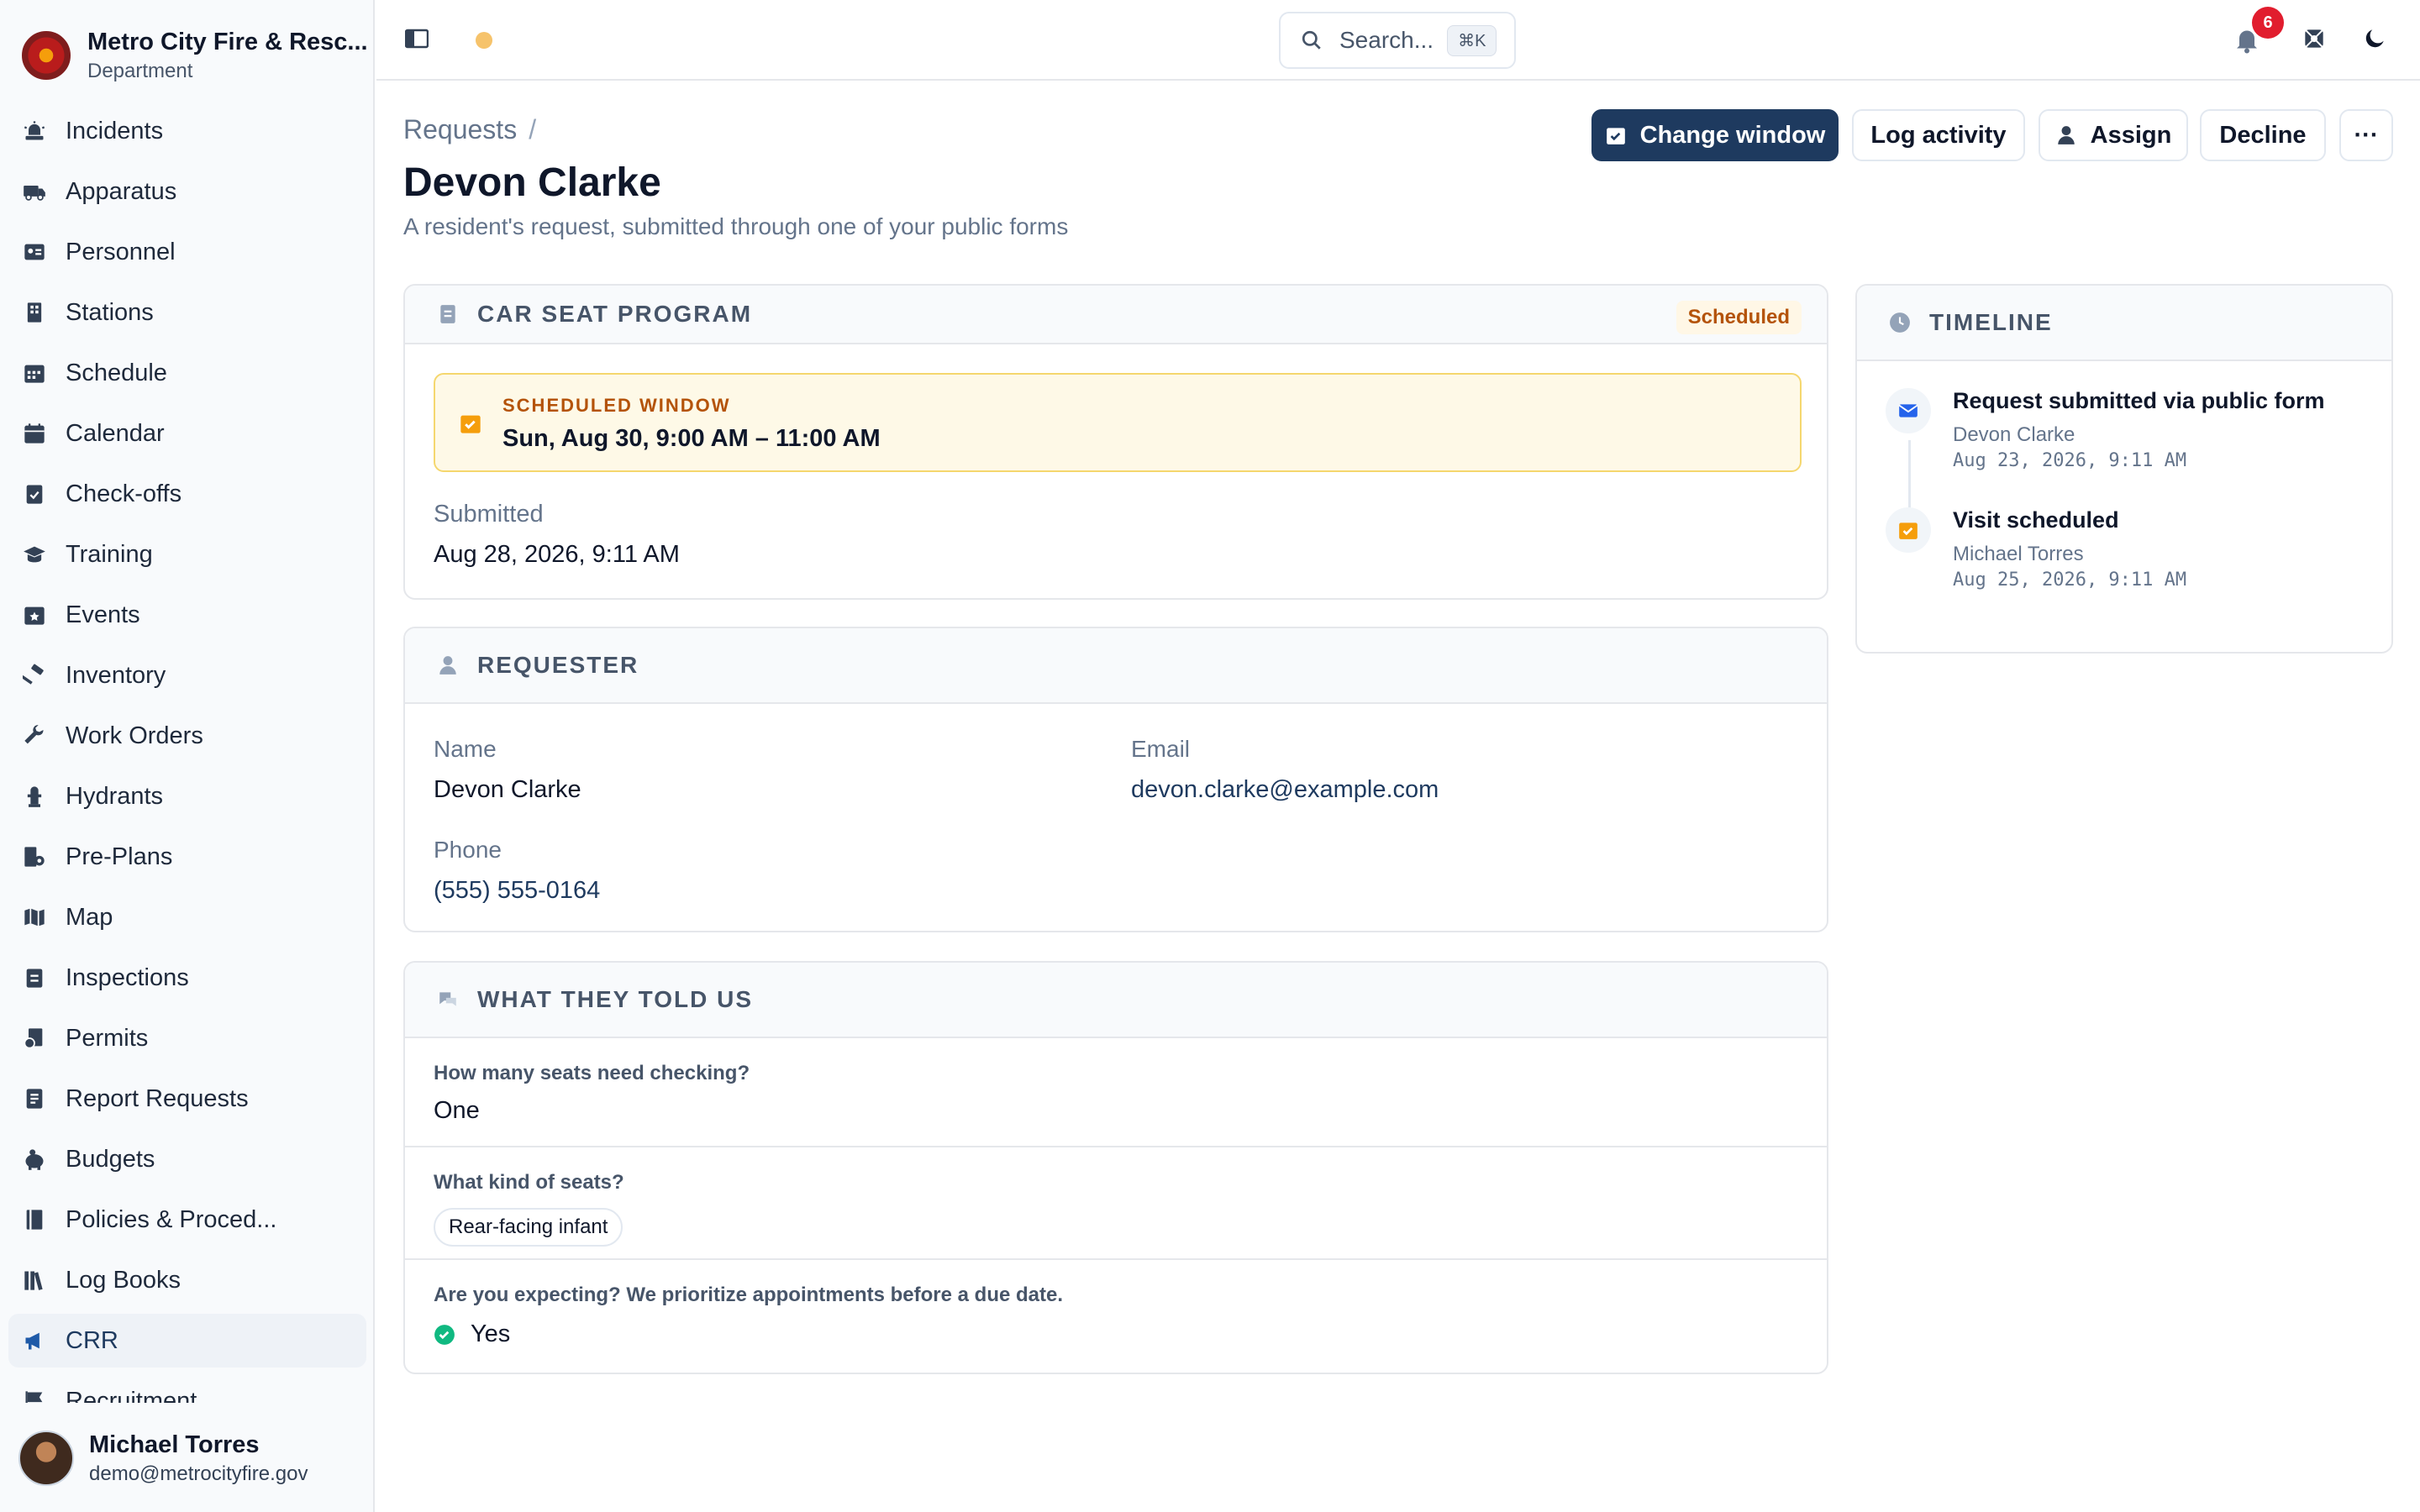  I want to click on sidebar-item-label: Permits, so click(107, 1038).